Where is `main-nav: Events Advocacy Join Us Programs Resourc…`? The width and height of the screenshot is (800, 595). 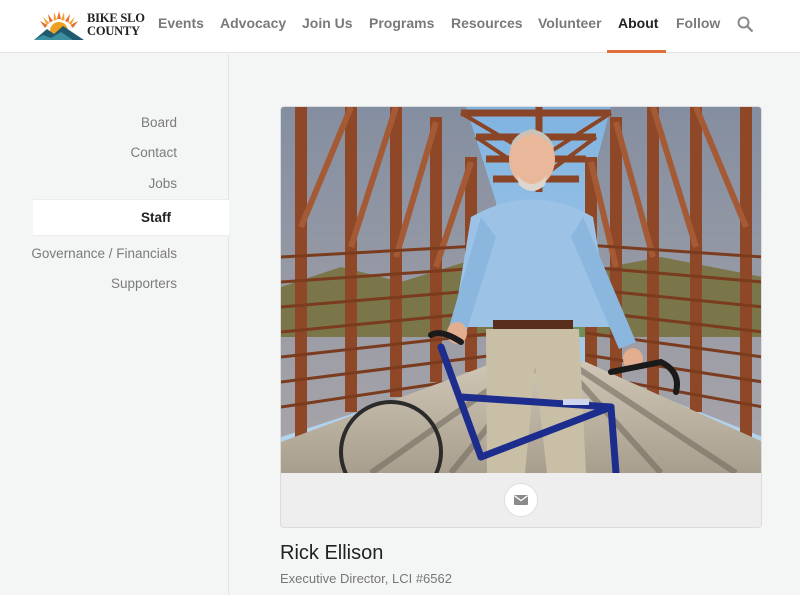 main-nav: Events Advocacy Join Us Programs Resourc… is located at coordinates (400, 26).